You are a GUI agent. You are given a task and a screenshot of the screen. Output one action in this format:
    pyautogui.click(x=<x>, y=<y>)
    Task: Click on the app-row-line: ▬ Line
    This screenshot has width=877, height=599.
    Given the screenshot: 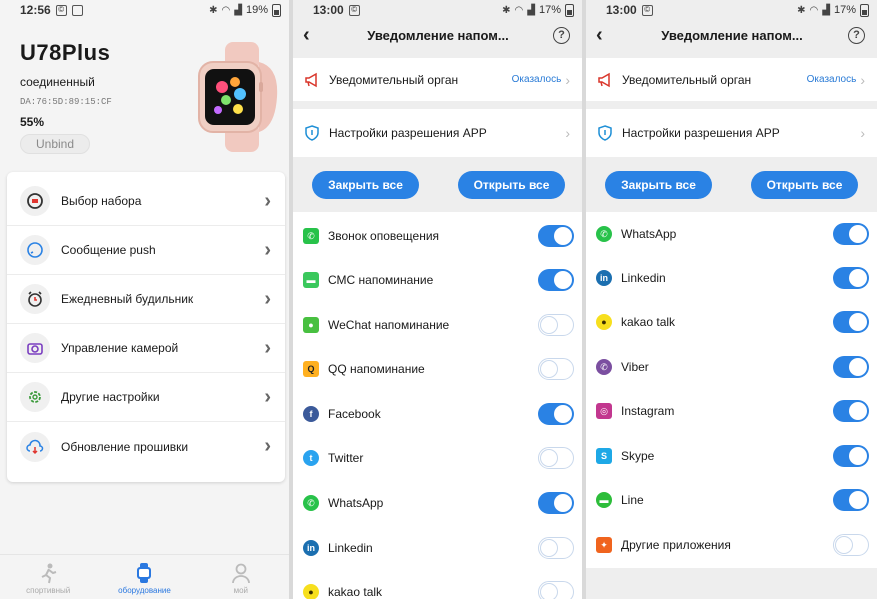 What is the action you would take?
    pyautogui.click(x=731, y=500)
    